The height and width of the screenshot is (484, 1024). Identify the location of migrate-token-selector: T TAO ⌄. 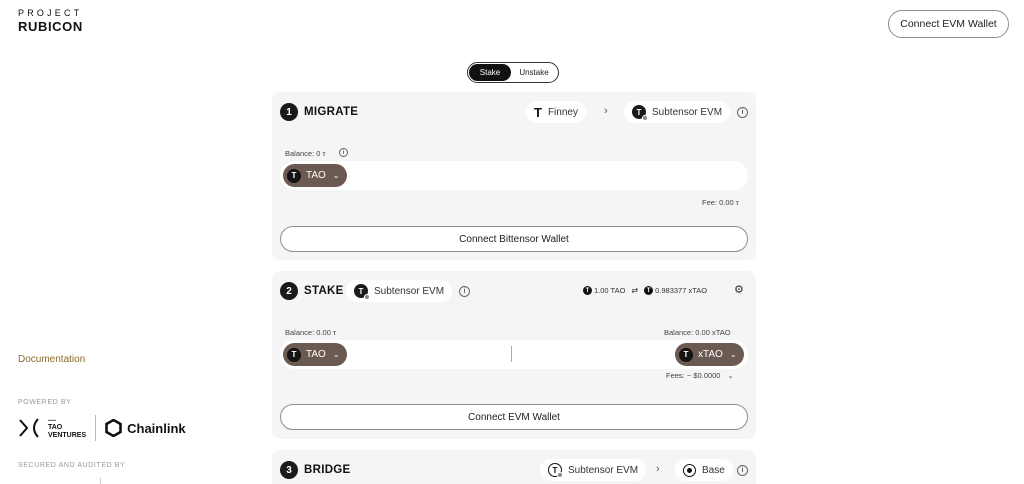
(315, 175).